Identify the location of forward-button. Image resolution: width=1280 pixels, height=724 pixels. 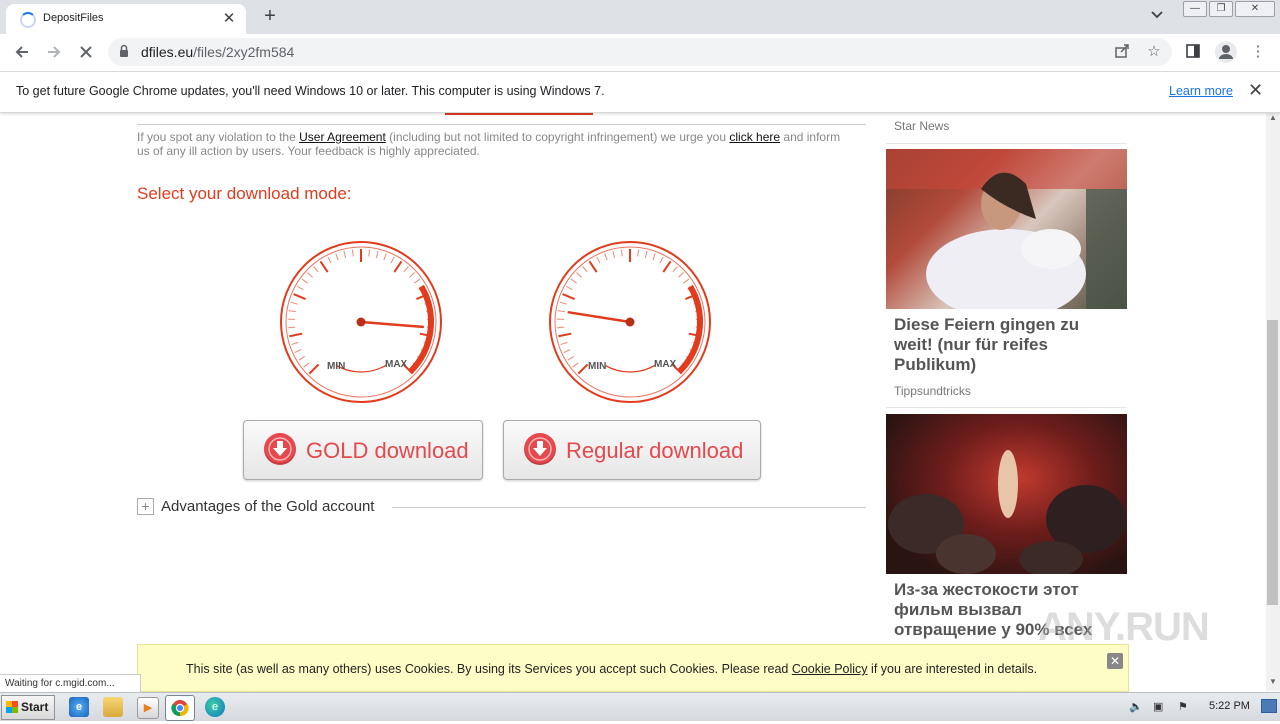
(54, 52).